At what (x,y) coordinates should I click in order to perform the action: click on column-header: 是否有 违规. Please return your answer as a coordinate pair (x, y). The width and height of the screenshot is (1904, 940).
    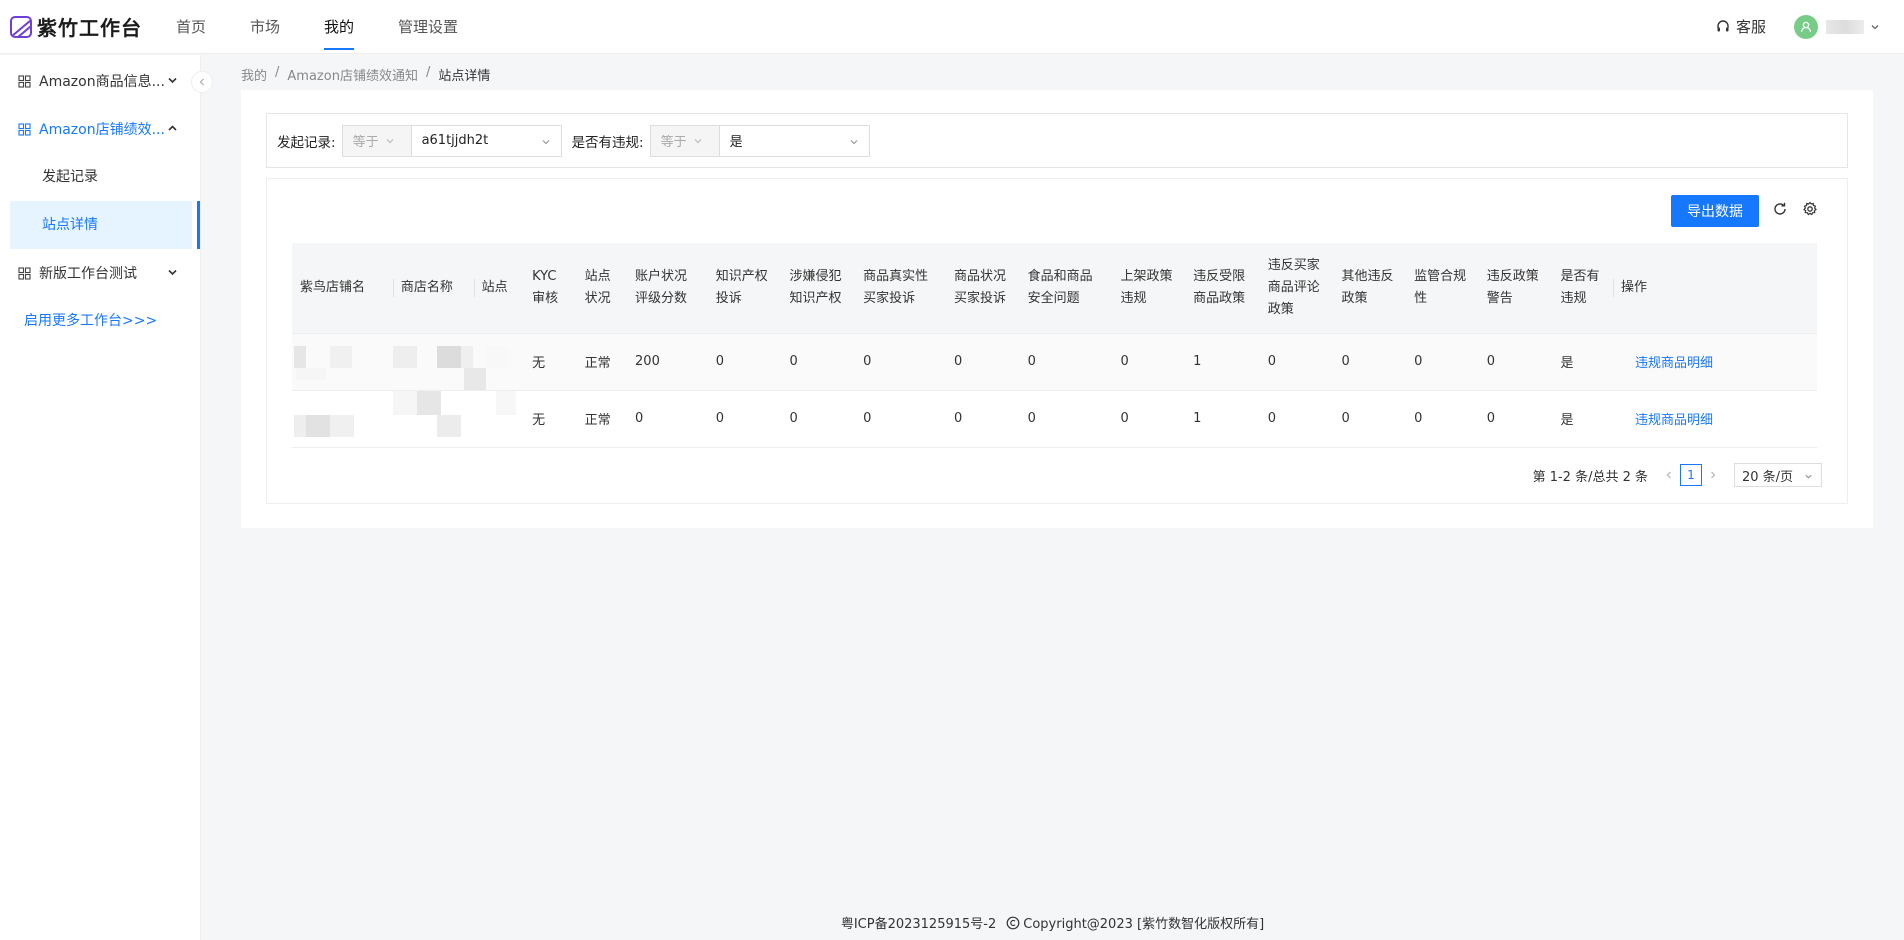
    Looking at the image, I should click on (1582, 288).